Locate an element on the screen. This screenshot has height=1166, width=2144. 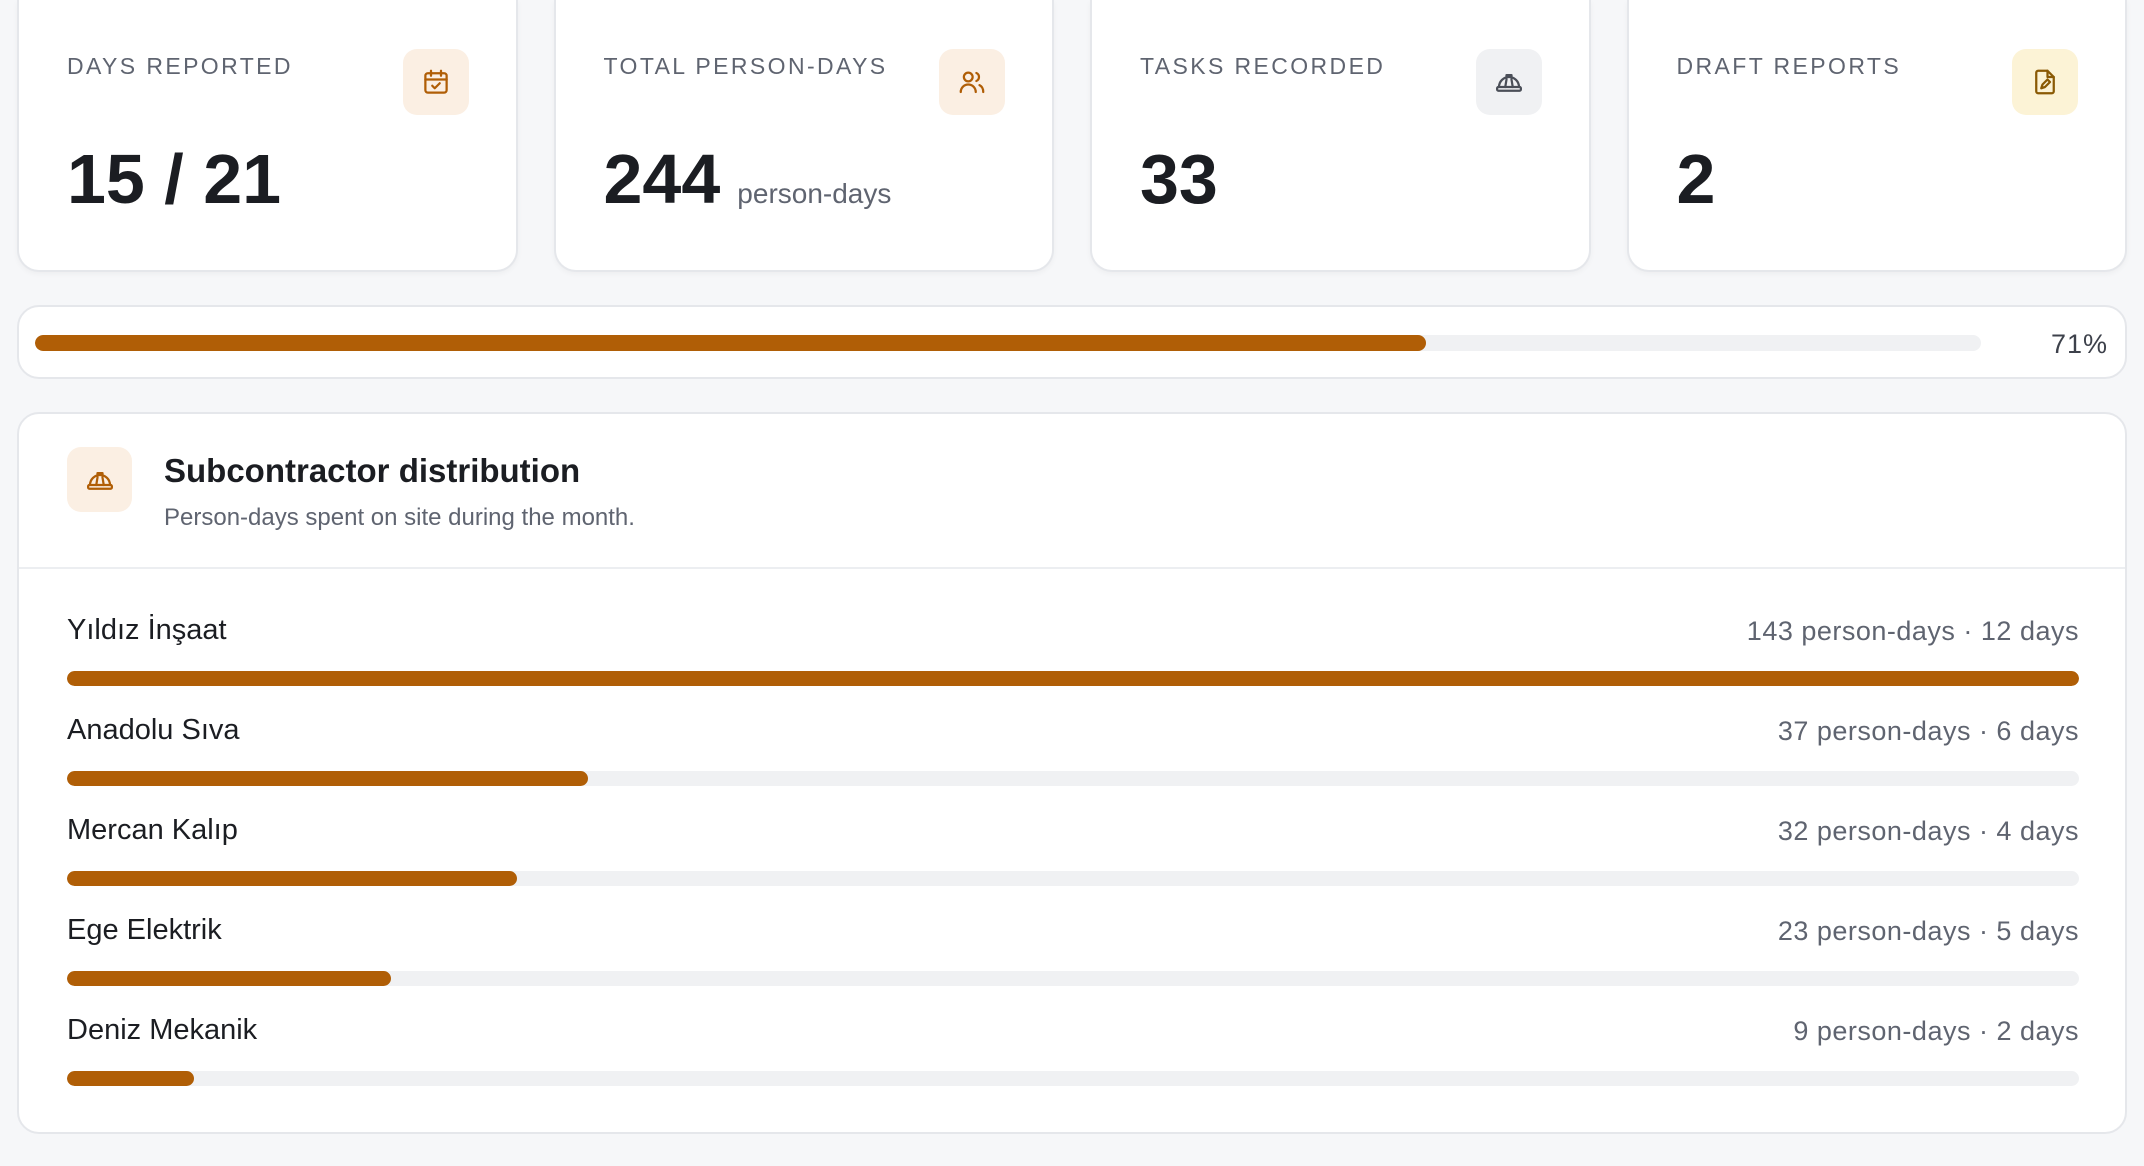
list-item: Mercan Kalıp 32 person-days · 4 days is located at coordinates (1073, 864).